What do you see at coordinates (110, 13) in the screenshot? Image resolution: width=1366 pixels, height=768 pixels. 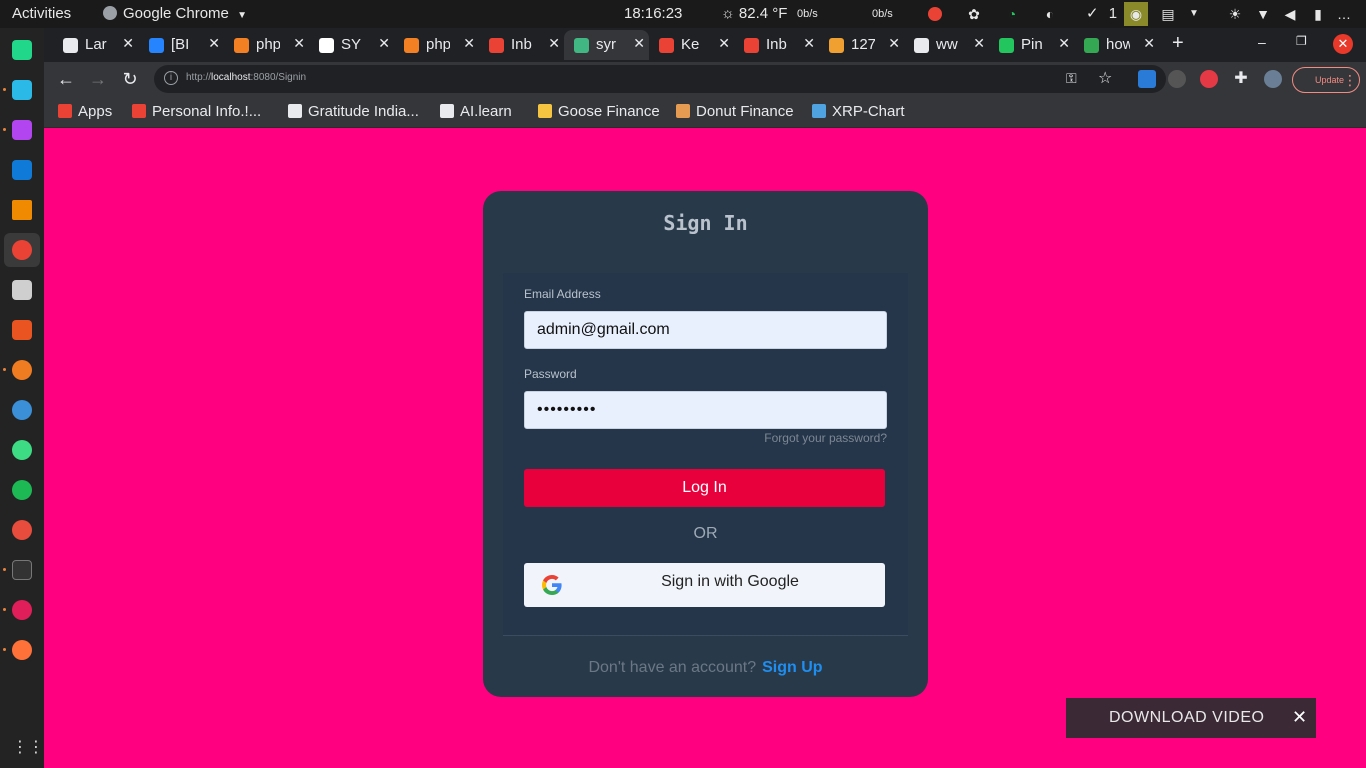 I see `chrome-app-icon` at bounding box center [110, 13].